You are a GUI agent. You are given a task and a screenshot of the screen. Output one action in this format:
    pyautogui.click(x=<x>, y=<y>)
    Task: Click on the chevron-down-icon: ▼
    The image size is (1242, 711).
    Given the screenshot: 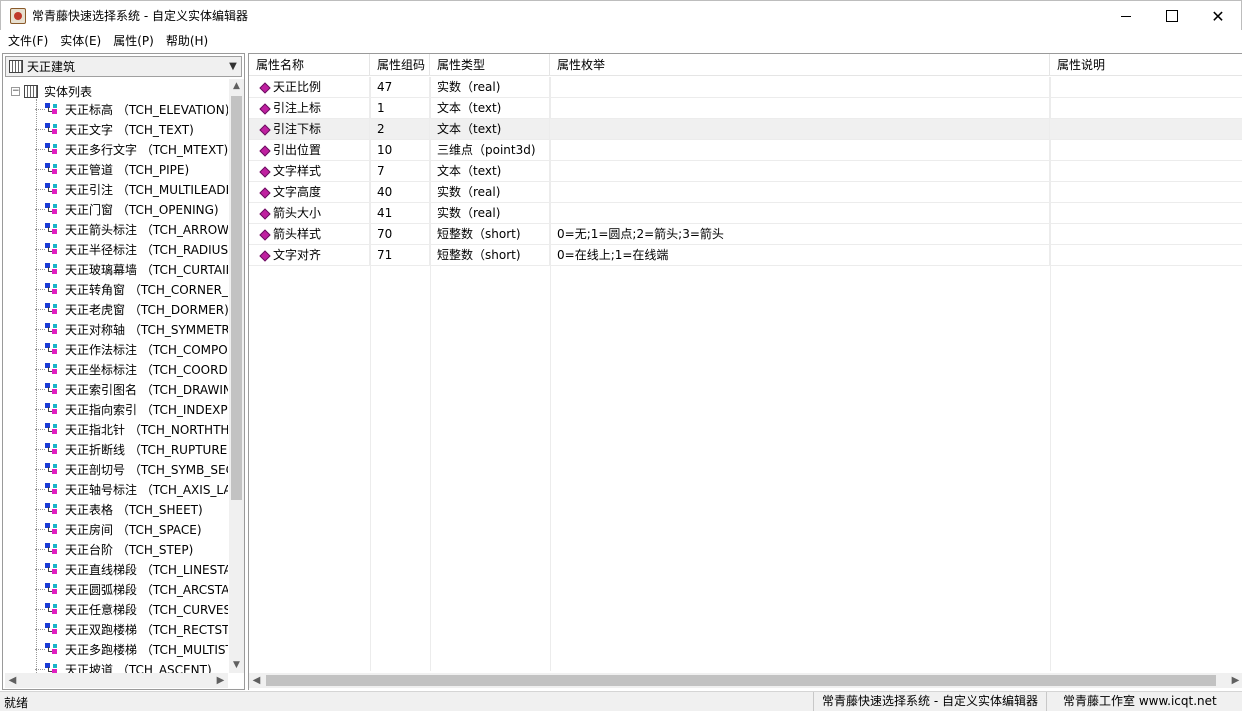 What is the action you would take?
    pyautogui.click(x=233, y=66)
    